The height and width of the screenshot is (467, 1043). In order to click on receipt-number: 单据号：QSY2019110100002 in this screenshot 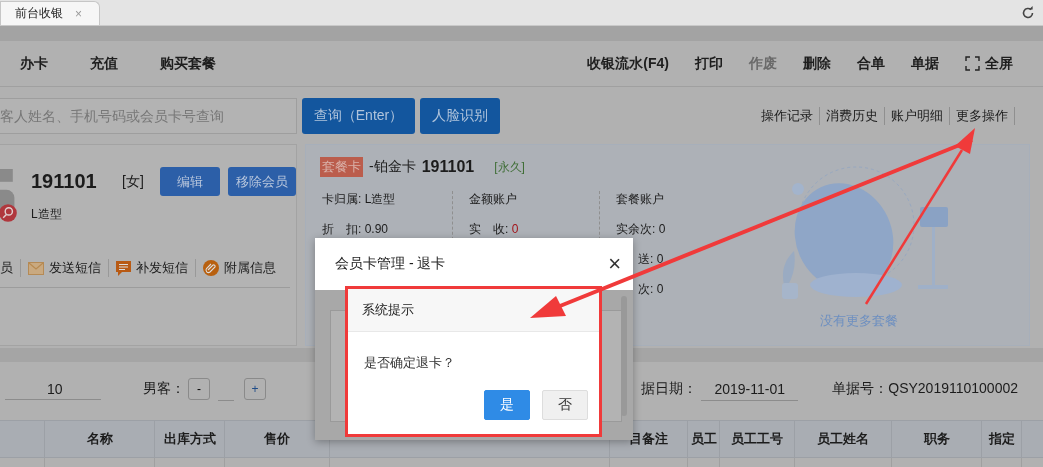, I will do `click(925, 389)`.